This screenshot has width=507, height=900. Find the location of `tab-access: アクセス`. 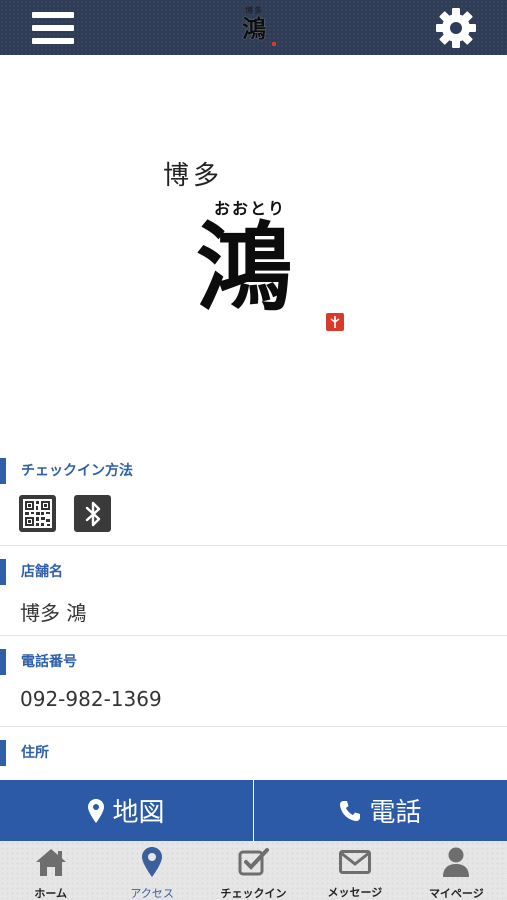

tab-access: アクセス is located at coordinates (151, 870).